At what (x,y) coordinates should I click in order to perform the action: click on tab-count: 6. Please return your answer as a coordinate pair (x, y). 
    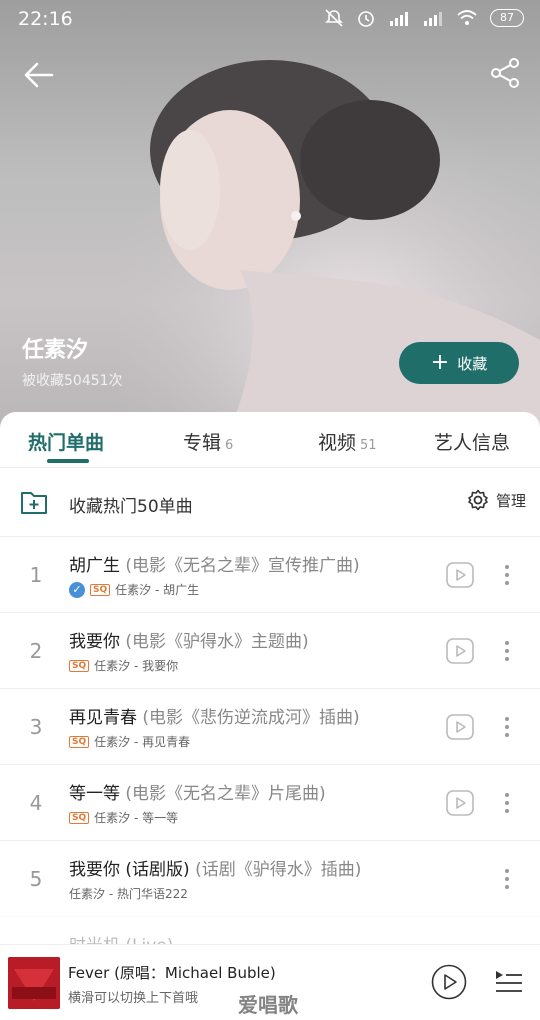
    Looking at the image, I should click on (229, 445).